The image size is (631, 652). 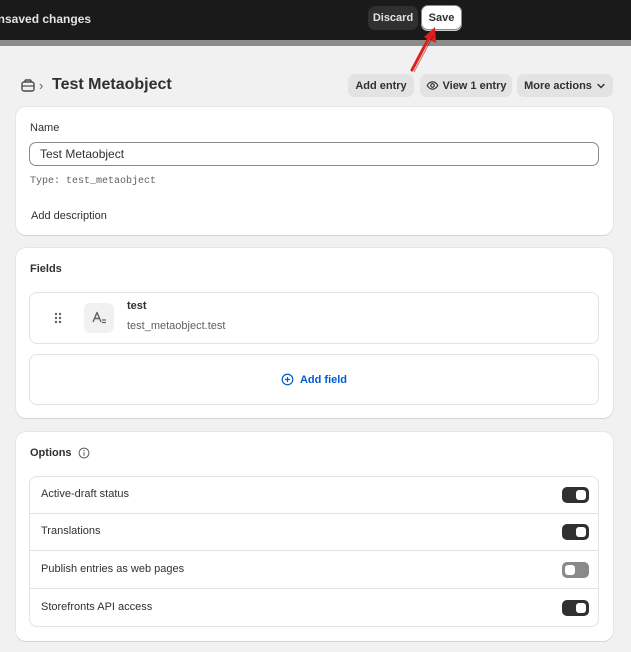 I want to click on storefront-api-access-toggle, so click(x=575, y=608).